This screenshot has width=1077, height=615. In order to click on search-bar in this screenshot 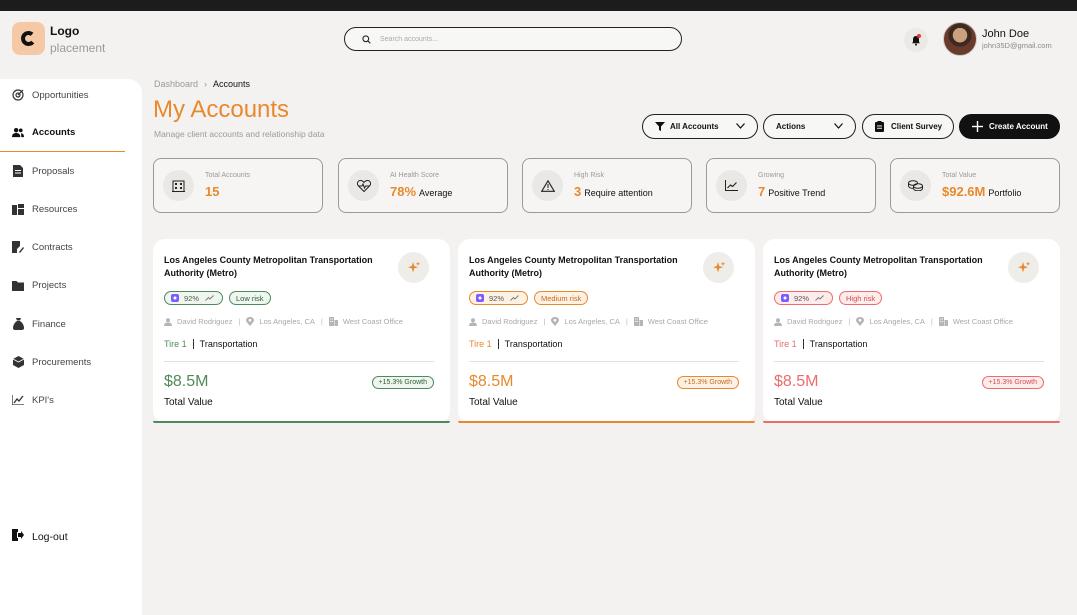, I will do `click(513, 39)`.